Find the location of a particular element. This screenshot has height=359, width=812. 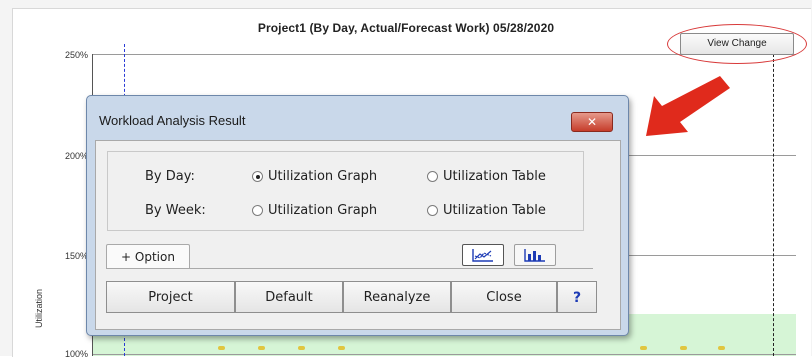

by-day-label: By Day: is located at coordinates (170, 176).